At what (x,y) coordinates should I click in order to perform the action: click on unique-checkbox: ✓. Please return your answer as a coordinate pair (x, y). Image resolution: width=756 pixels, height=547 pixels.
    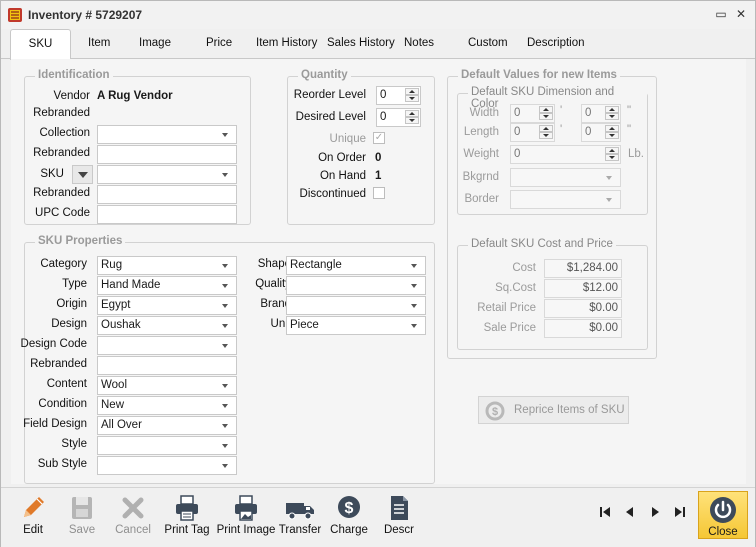
    Looking at the image, I should click on (379, 138).